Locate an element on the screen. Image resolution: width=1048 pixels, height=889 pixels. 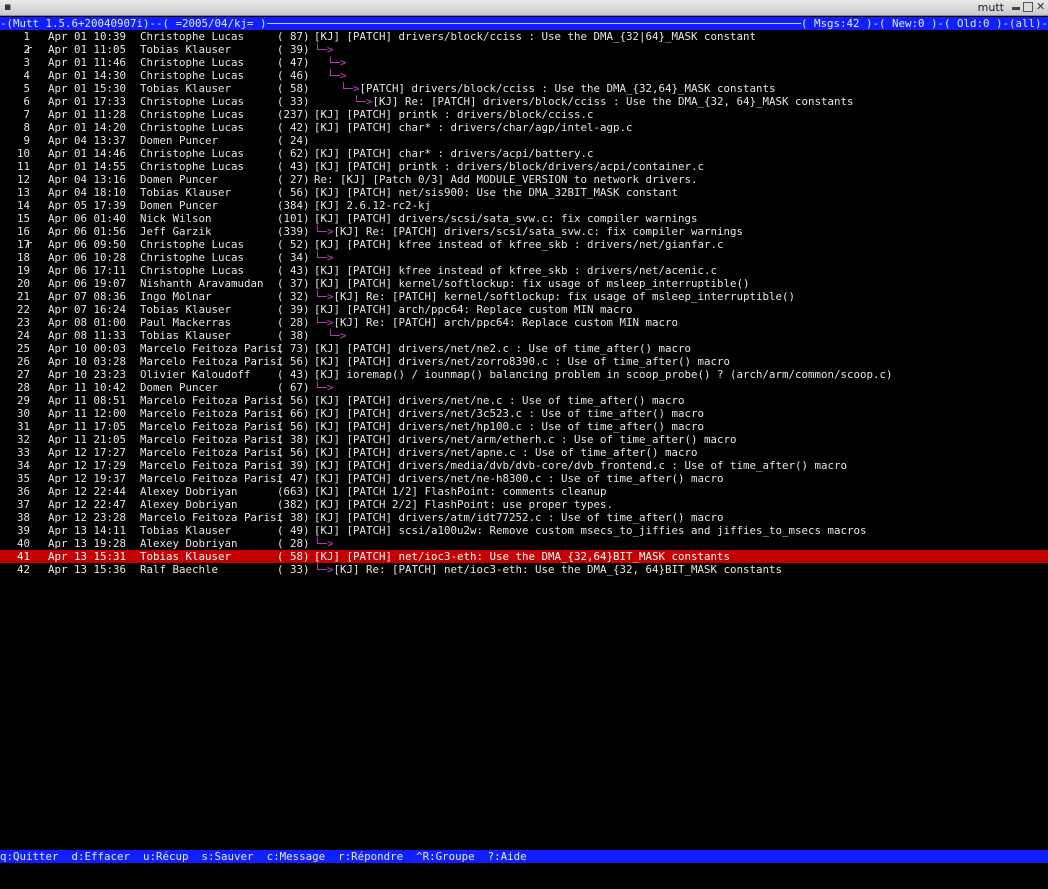
message-number: 8 is located at coordinates (26, 127).